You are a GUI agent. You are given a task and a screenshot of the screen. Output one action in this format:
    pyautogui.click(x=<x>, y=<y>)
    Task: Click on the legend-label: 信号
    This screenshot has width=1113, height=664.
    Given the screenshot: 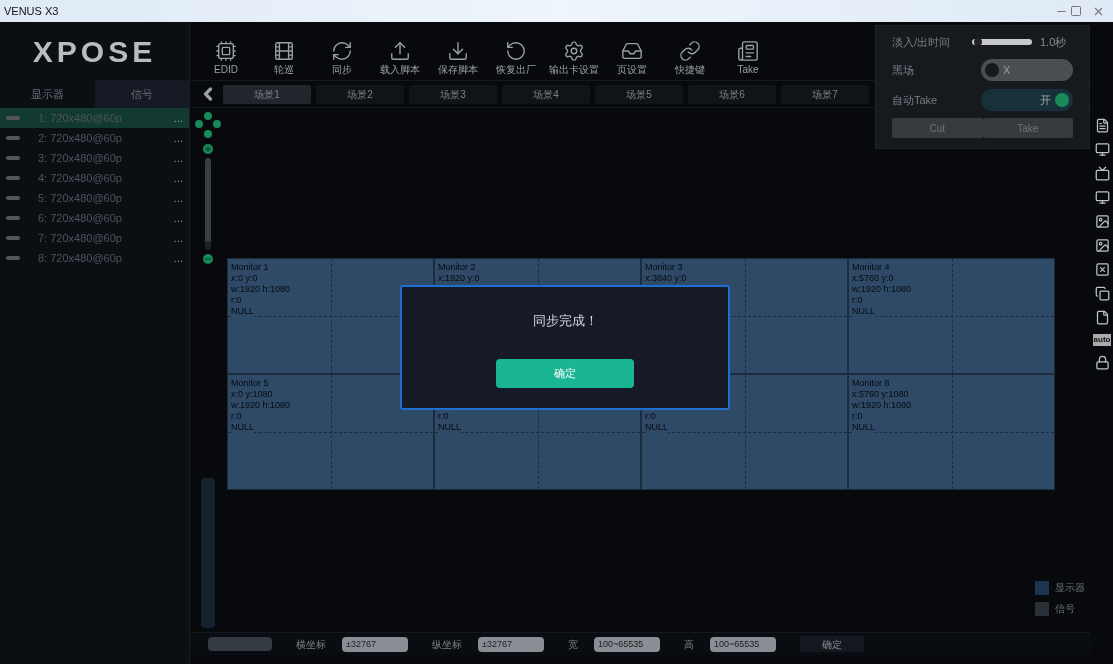 What is the action you would take?
    pyautogui.click(x=1065, y=609)
    